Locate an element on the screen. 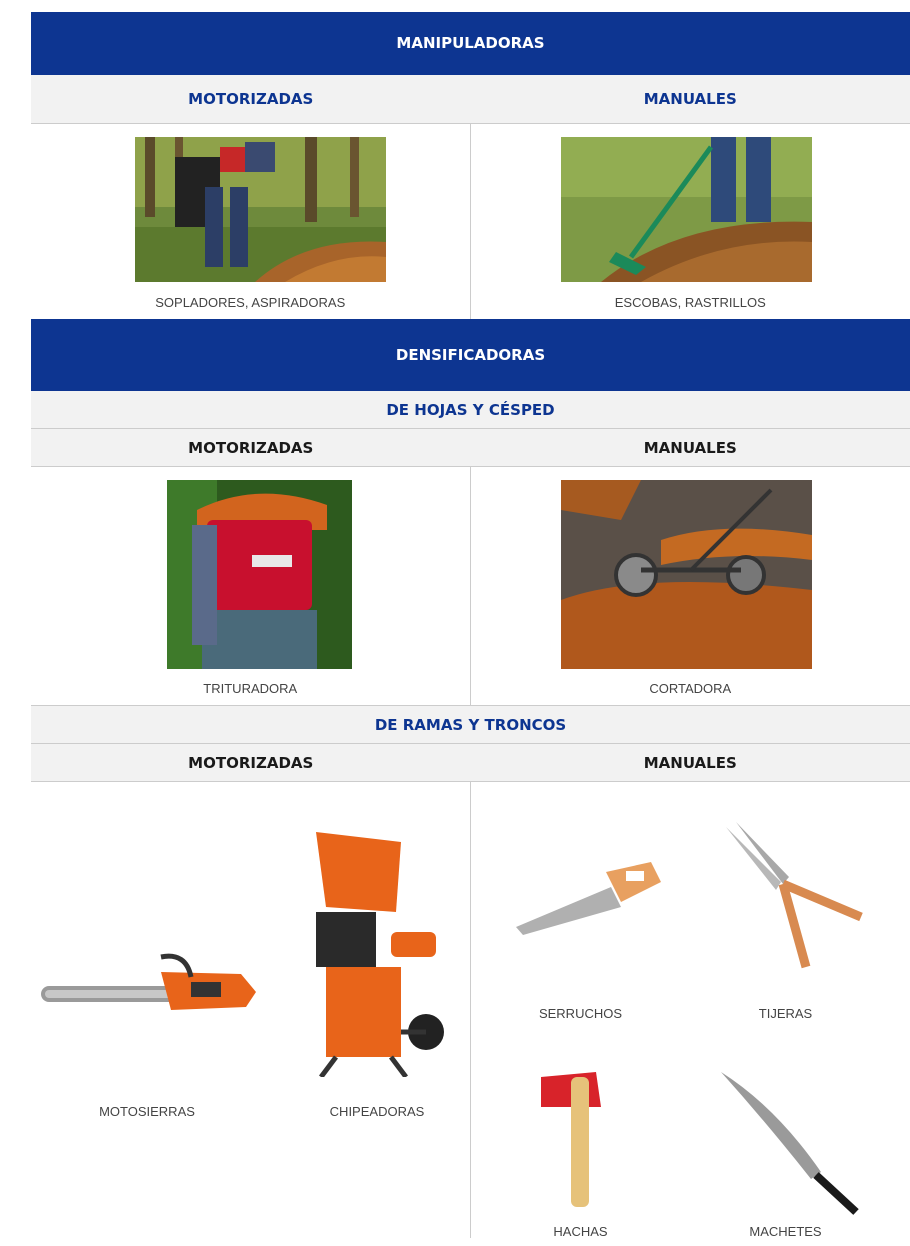 The width and height of the screenshot is (910, 1246). subheader-ramas: DE RAMAS Y TRONCOS is located at coordinates (470, 724).